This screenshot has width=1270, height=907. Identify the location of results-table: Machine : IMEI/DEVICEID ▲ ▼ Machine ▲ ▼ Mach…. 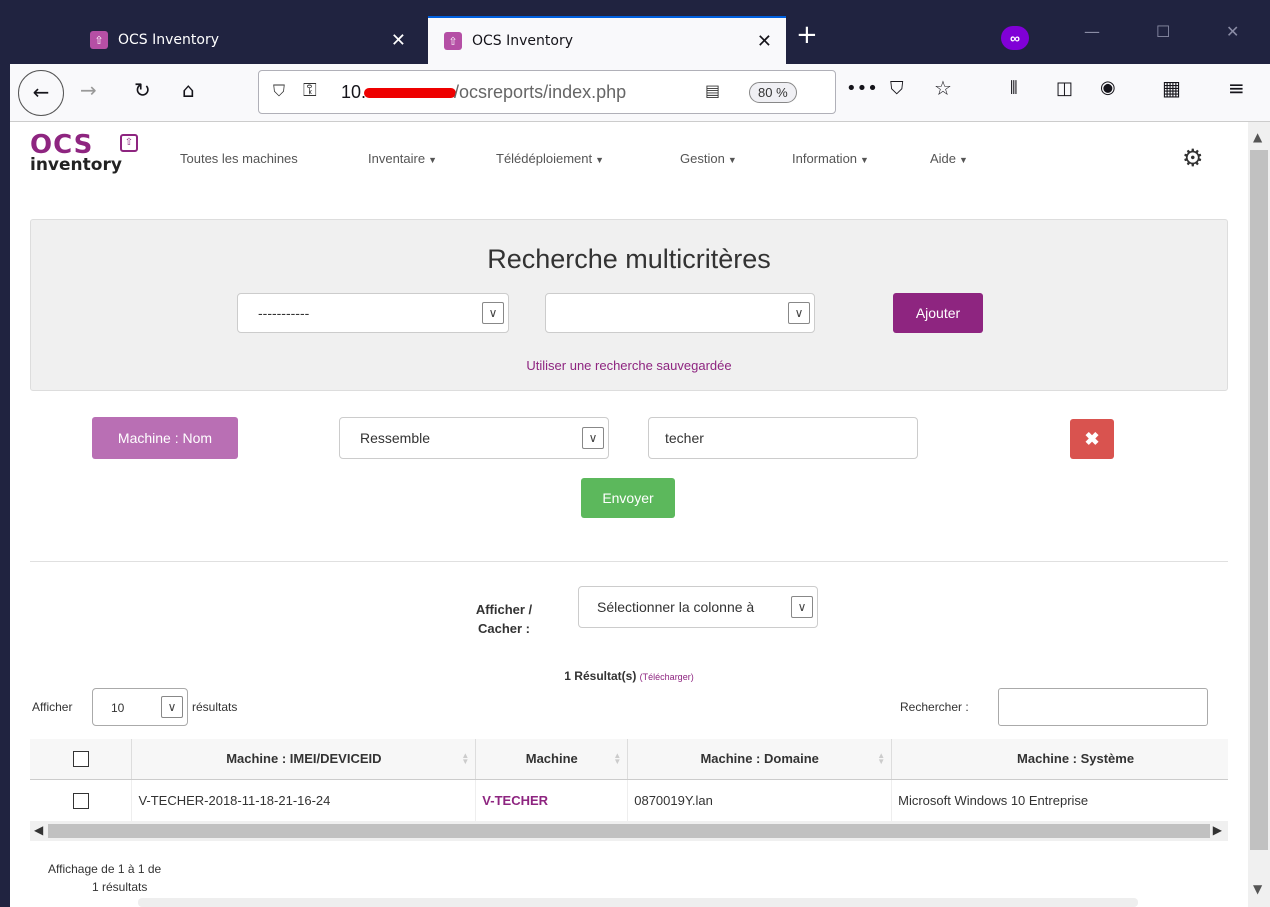
(629, 780).